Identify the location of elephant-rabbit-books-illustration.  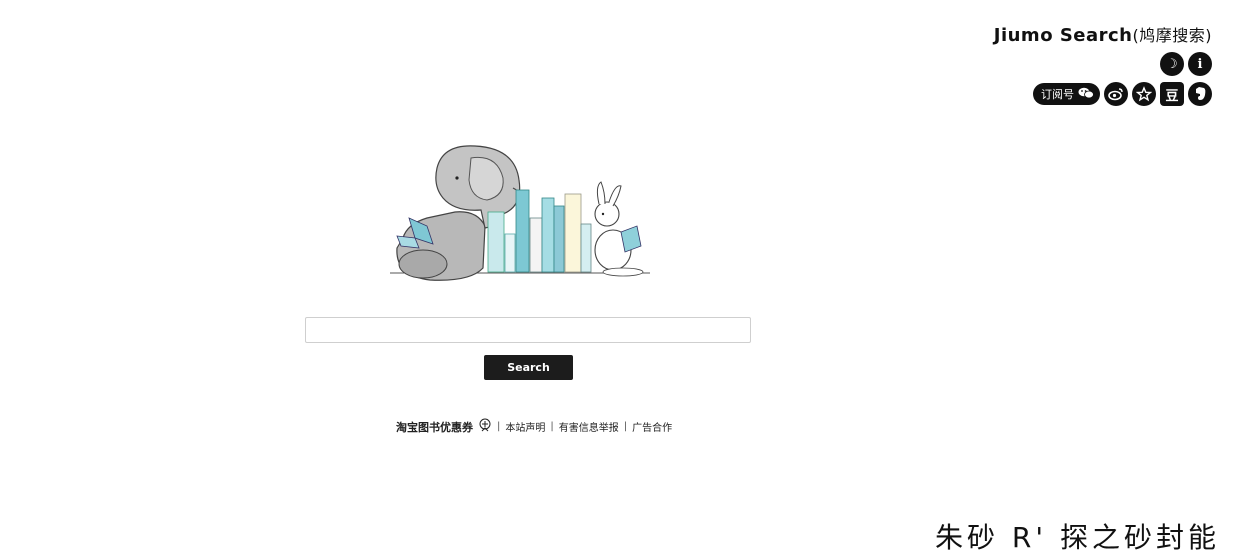
(520, 213).